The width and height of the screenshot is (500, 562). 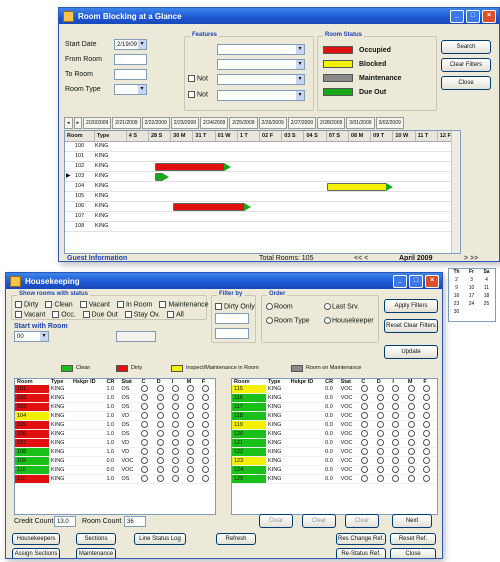 What do you see at coordinates (411, 352) in the screenshot?
I see `update-button: Update` at bounding box center [411, 352].